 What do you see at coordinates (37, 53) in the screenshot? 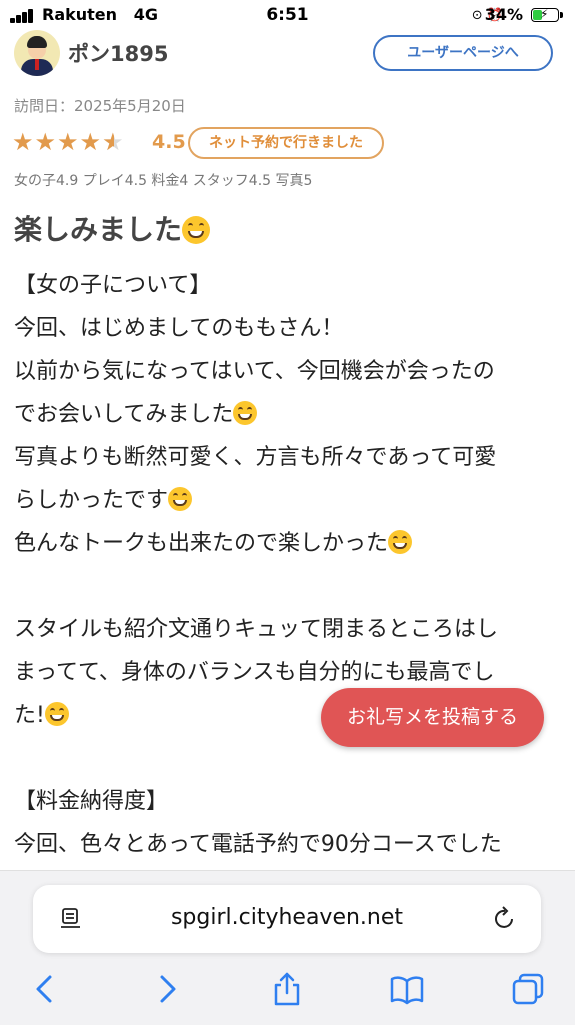
I see `avatar` at bounding box center [37, 53].